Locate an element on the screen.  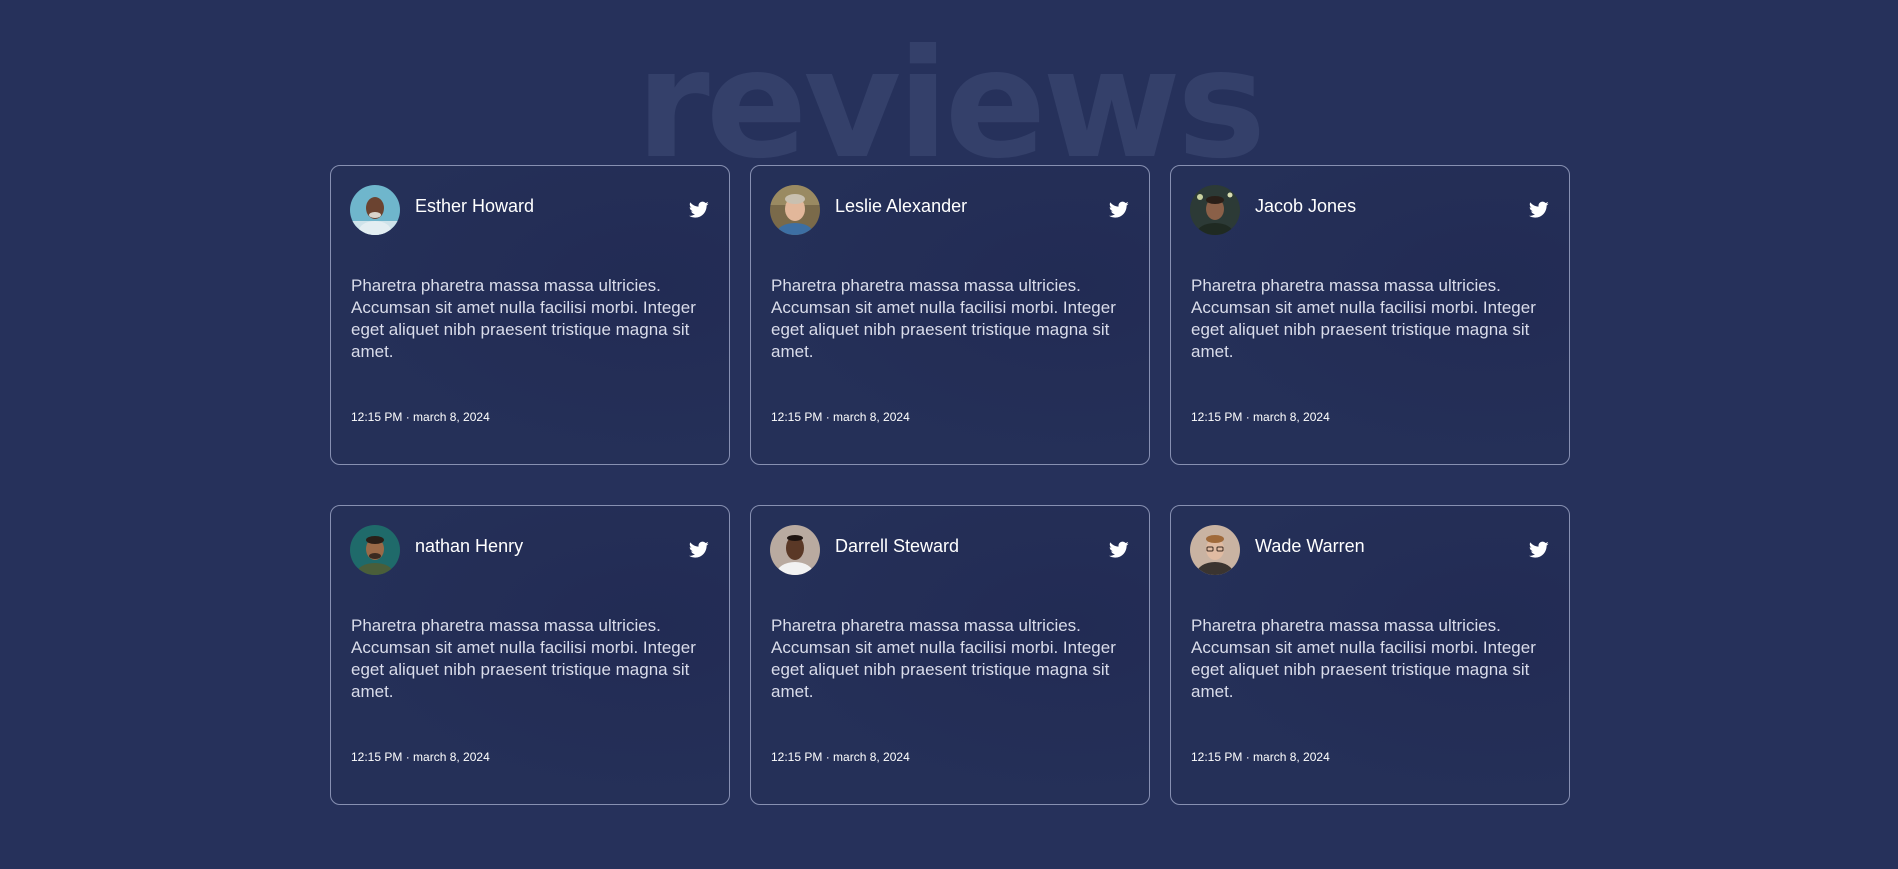
reviewer-name: Wade Warren is located at coordinates (1310, 546).